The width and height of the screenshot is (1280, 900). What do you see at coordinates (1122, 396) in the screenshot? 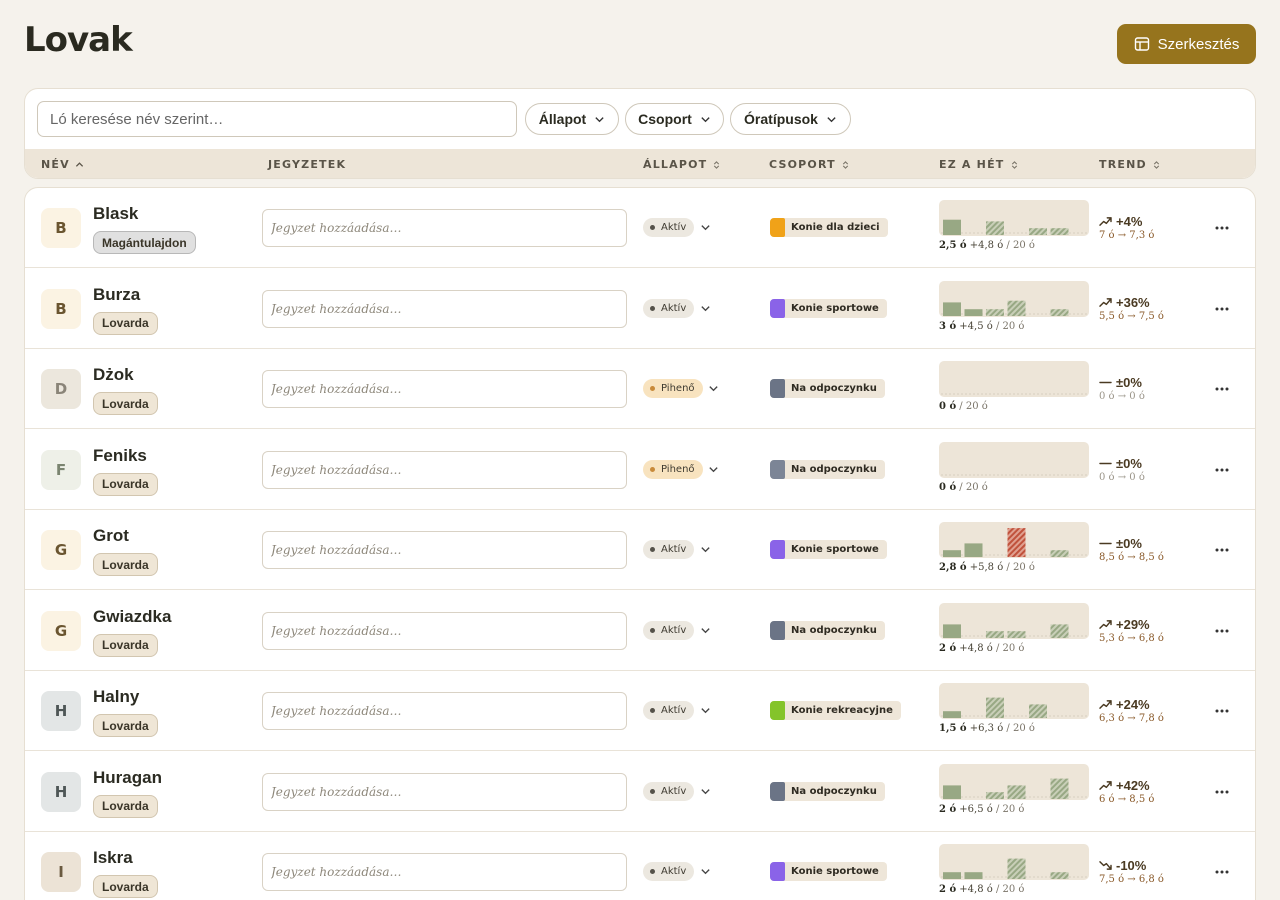
I see `trend-range: 0 ó → 0 ó` at bounding box center [1122, 396].